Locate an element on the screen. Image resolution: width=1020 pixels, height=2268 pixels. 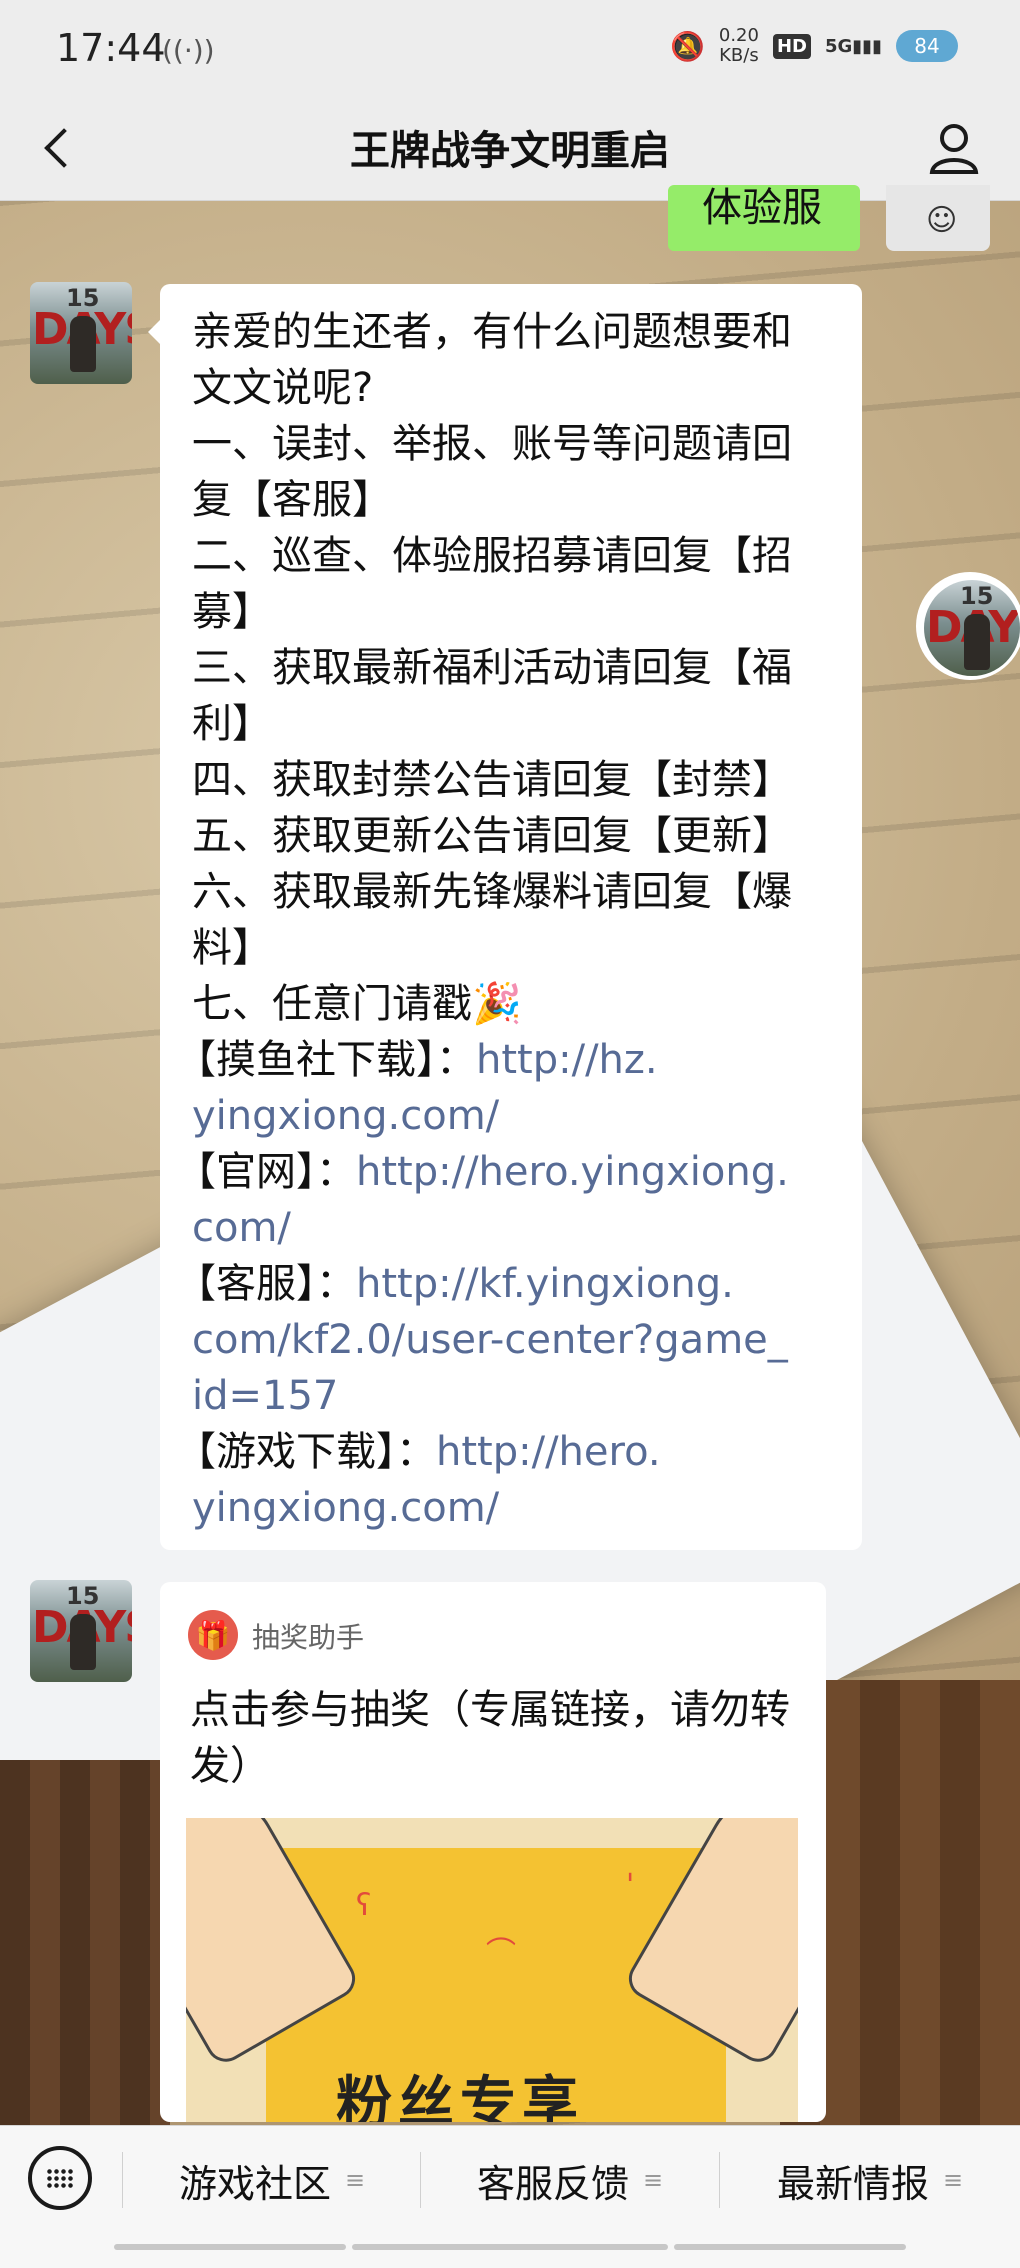
link-row-official: 【官网】：http://hero.yingxiong. is located at coordinates (482, 1172).